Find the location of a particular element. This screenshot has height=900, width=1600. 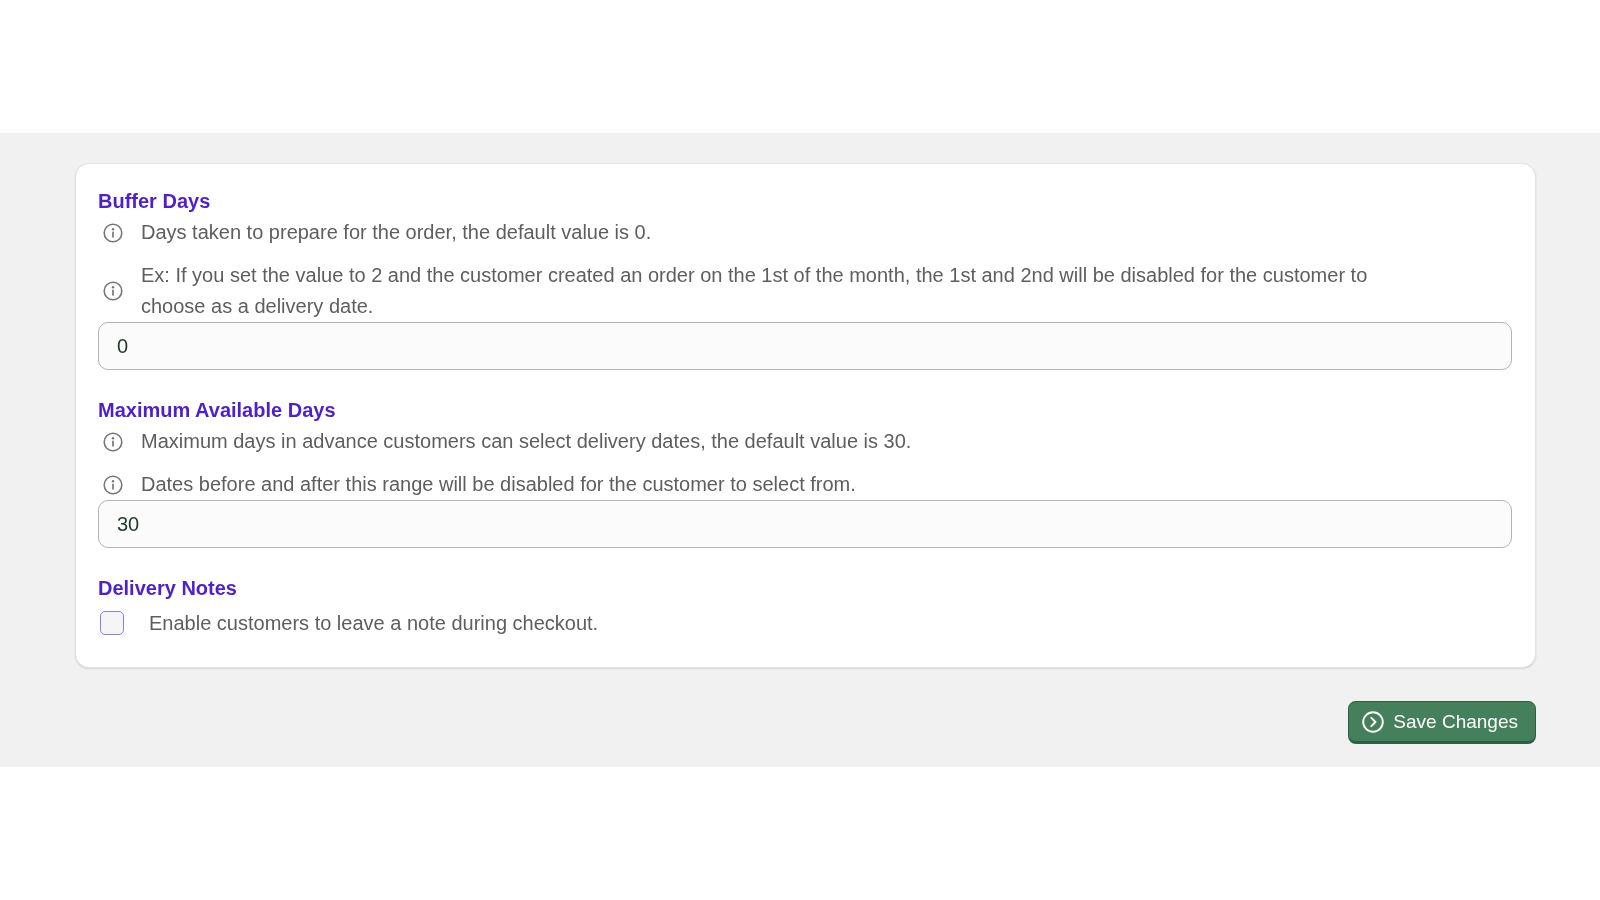

hint-text: Maximum days in advance customers can select delivery dates, the default value is 30. is located at coordinates (526, 441).